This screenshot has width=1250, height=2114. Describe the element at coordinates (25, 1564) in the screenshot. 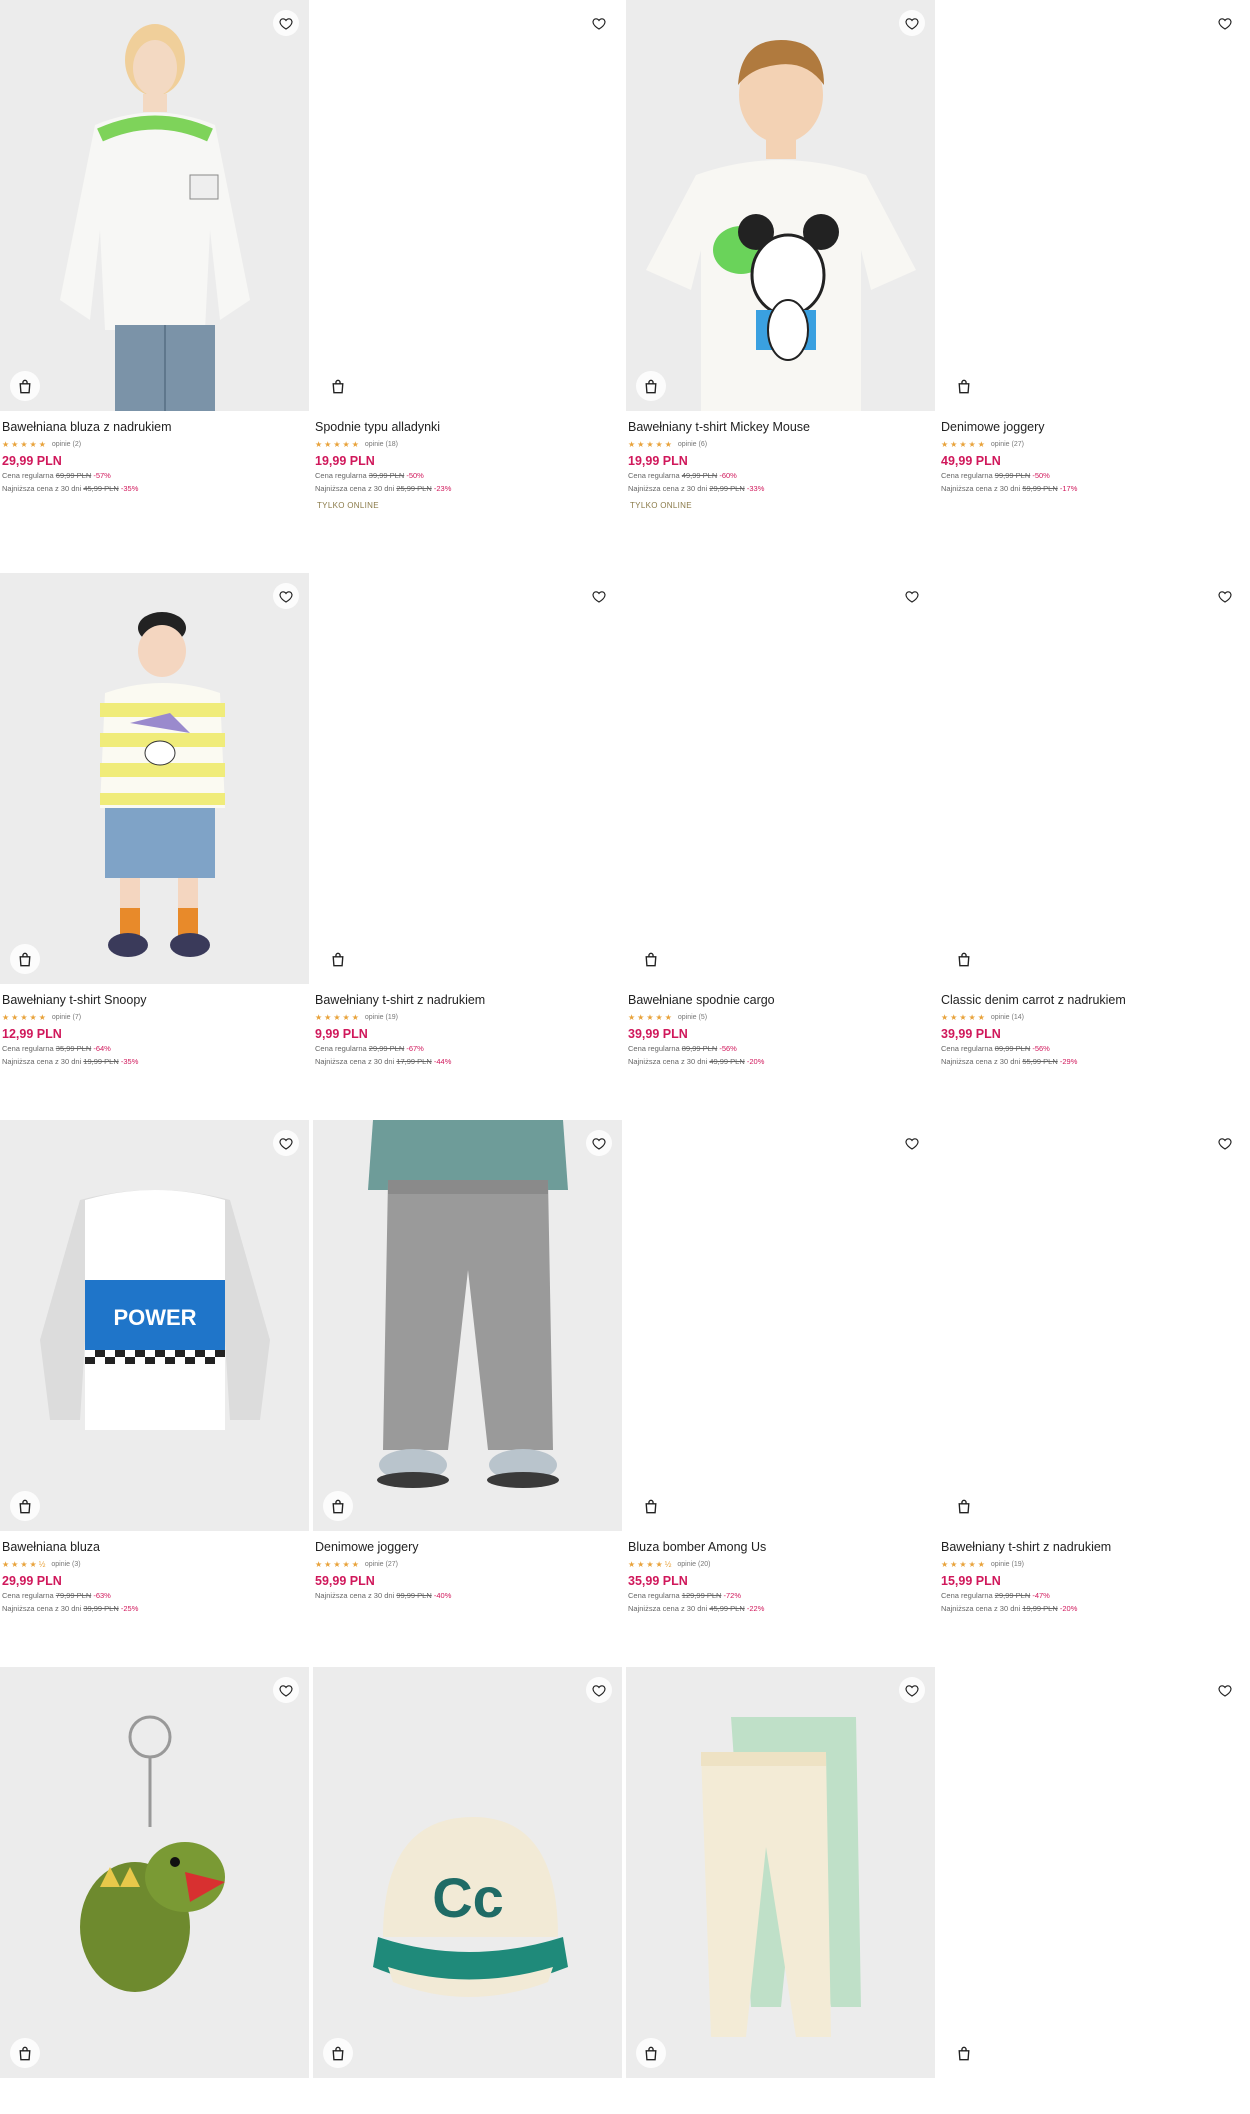

I see `star-rating: ★★★★½` at that location.